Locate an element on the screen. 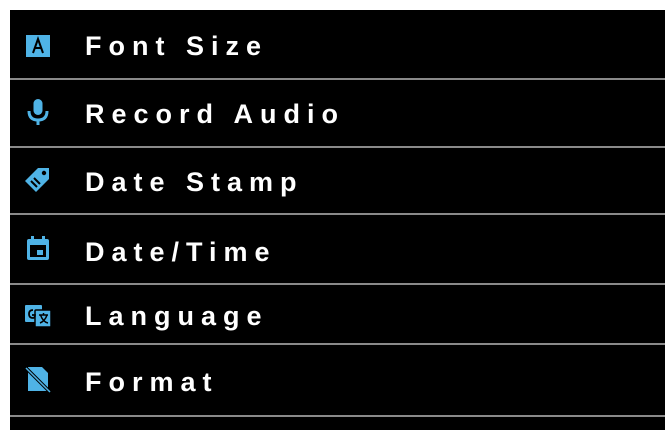 The width and height of the screenshot is (665, 430). menu-item-label: Date/Time is located at coordinates (181, 252).